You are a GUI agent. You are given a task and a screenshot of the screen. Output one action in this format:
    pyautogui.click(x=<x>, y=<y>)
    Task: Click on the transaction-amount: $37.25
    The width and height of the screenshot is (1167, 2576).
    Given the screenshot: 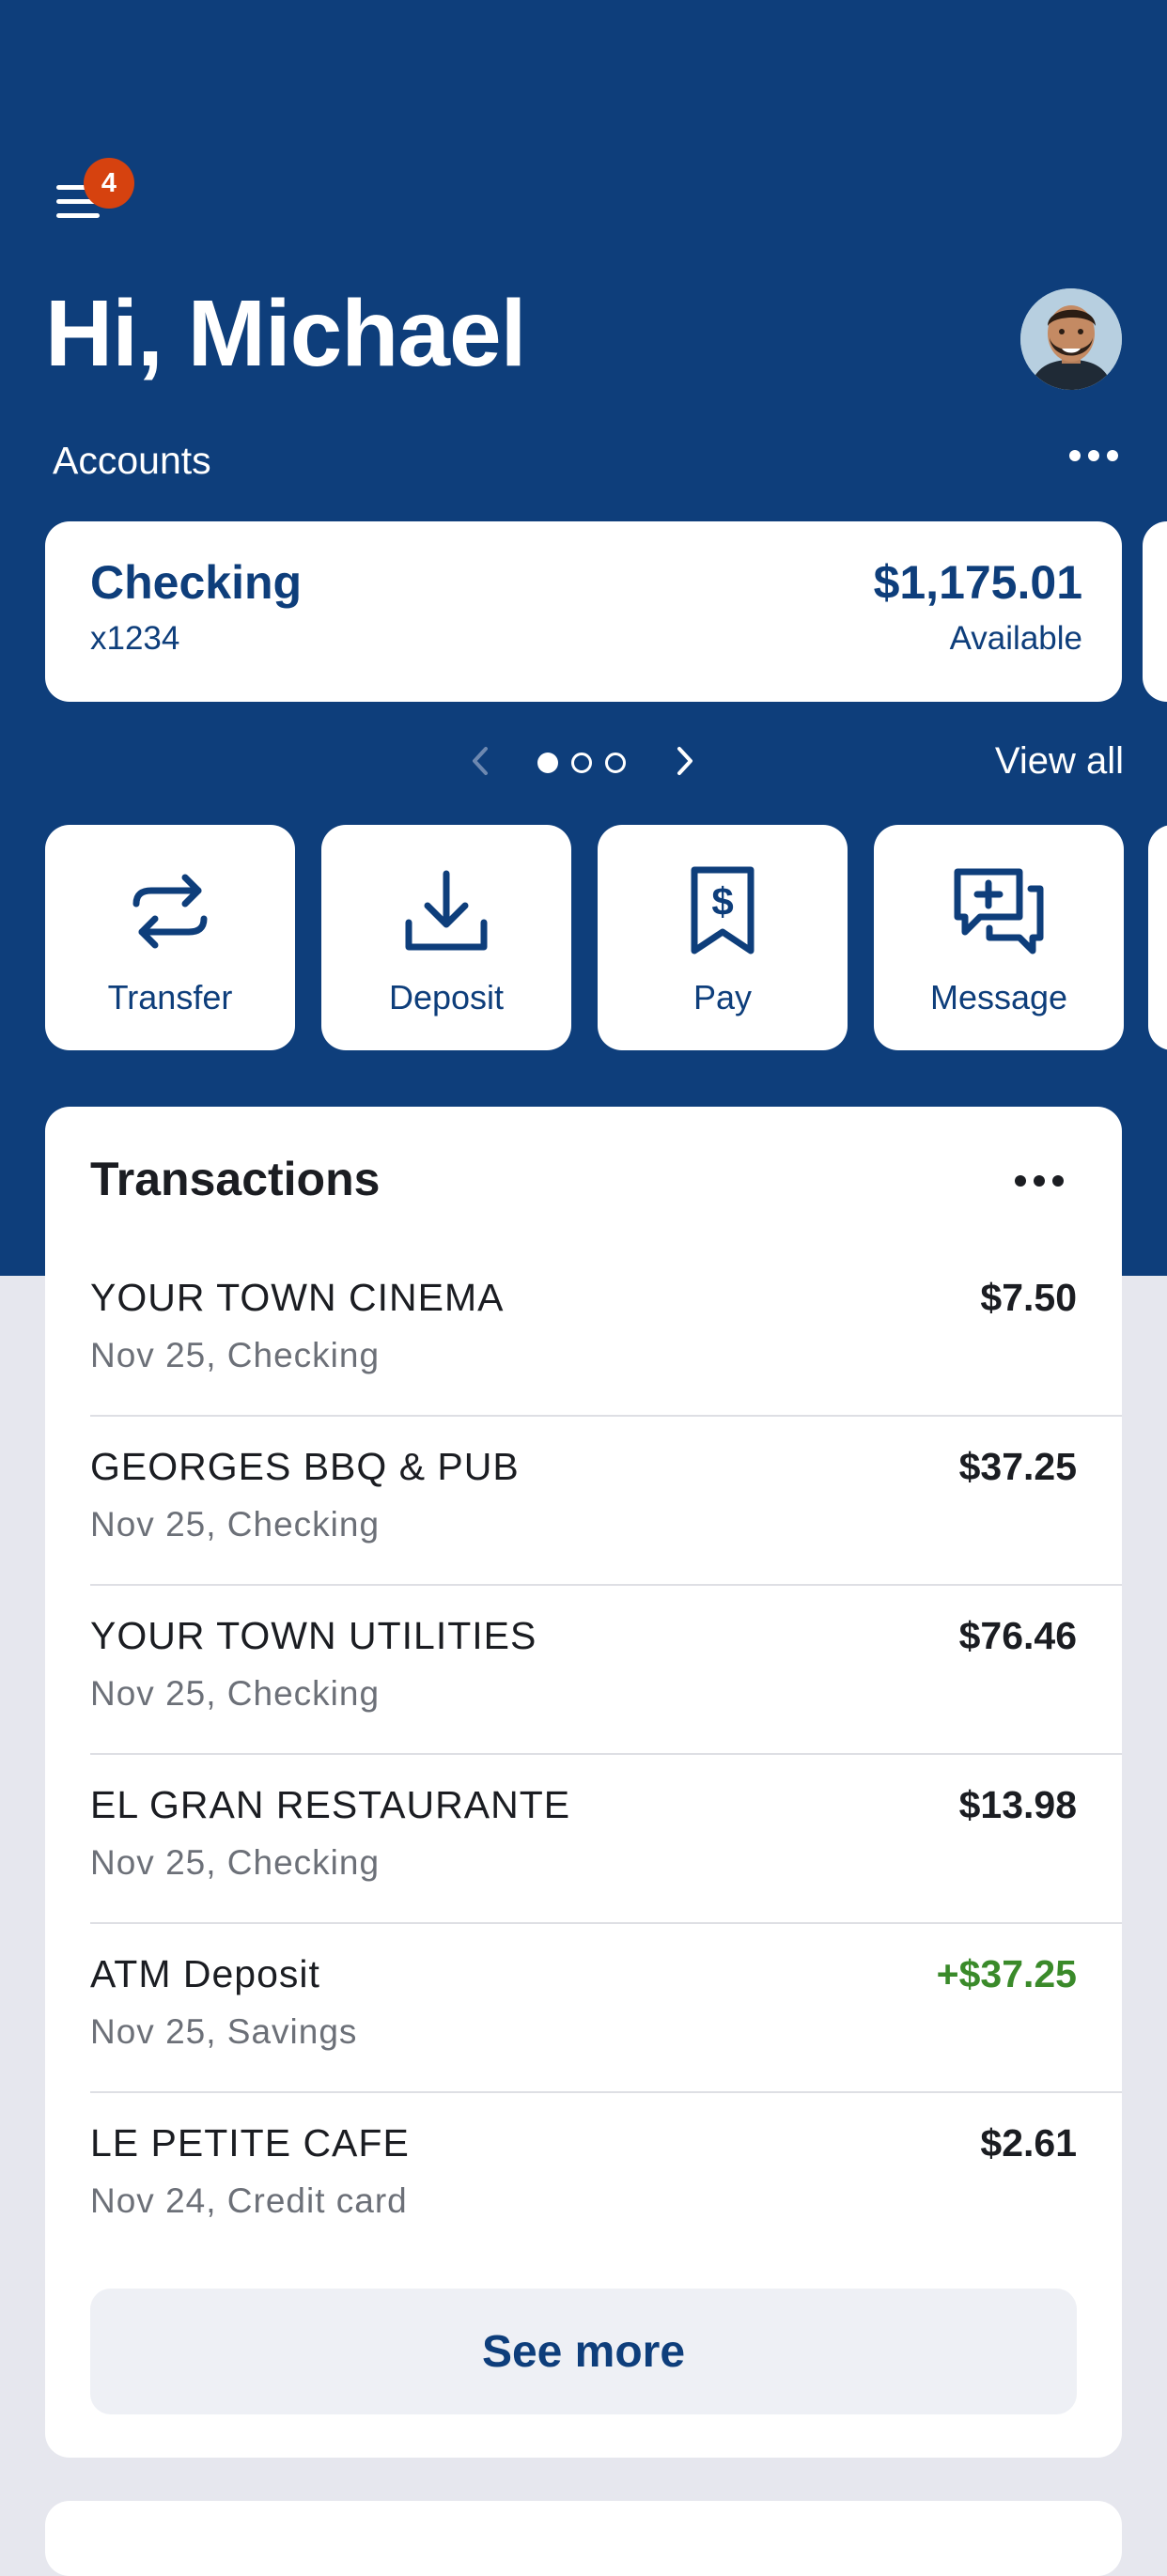 What is the action you would take?
    pyautogui.click(x=1017, y=1466)
    